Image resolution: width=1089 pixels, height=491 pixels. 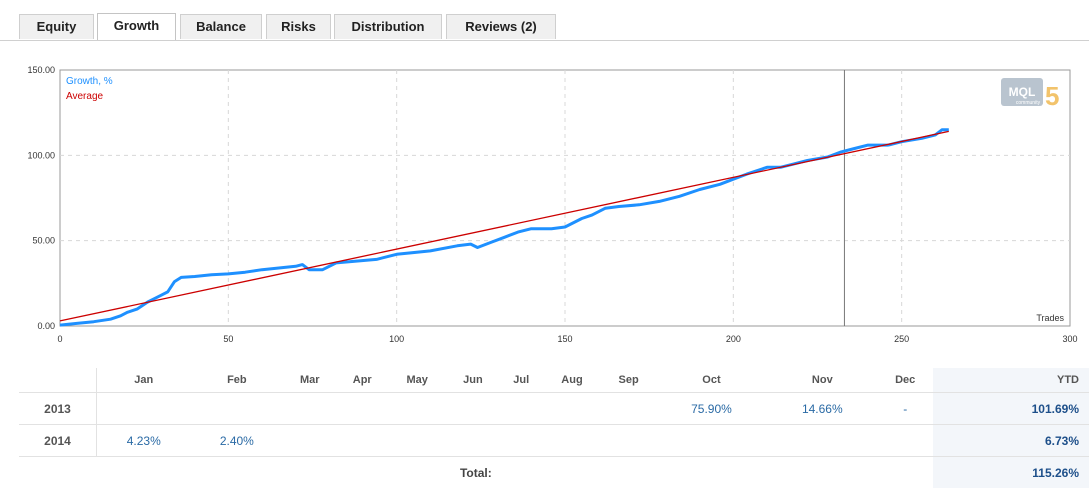 What do you see at coordinates (733, 339) in the screenshot?
I see `x-tick-label: 200` at bounding box center [733, 339].